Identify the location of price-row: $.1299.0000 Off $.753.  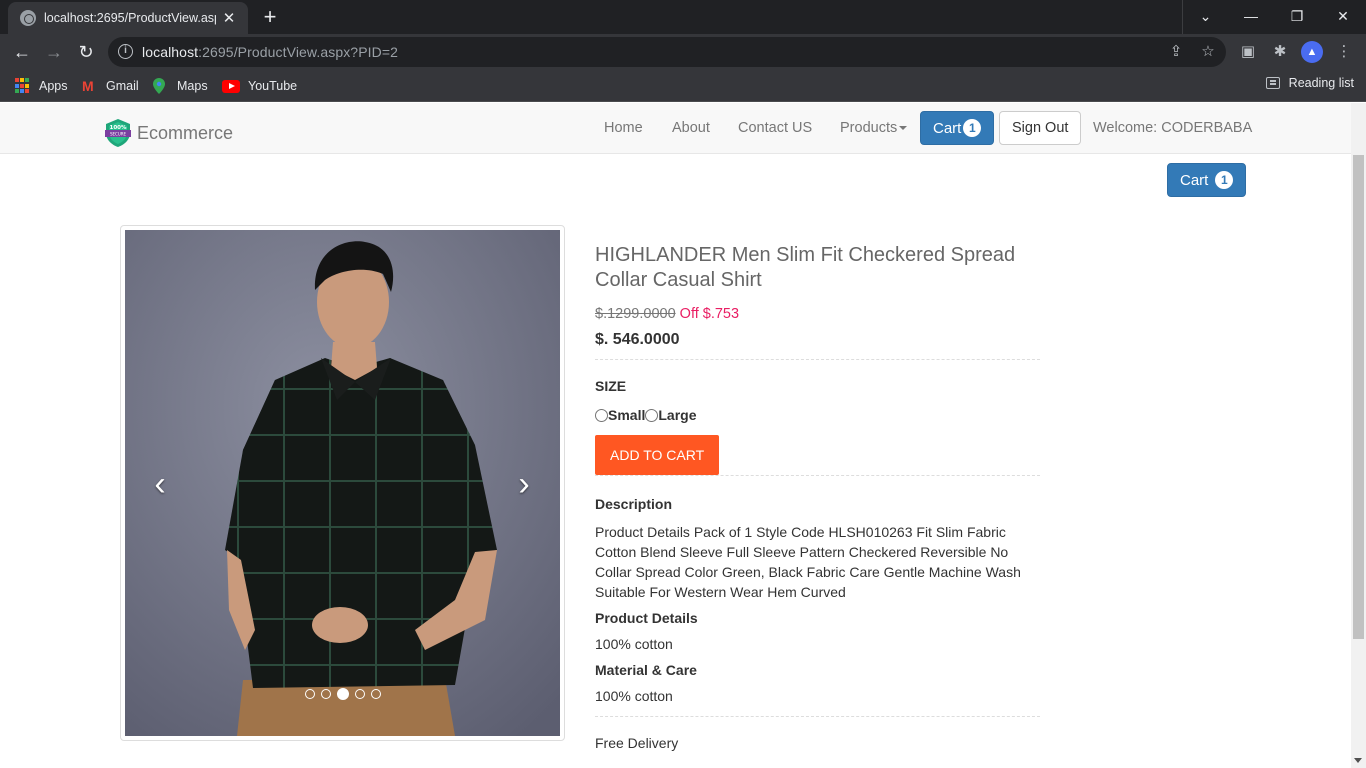
(817, 314).